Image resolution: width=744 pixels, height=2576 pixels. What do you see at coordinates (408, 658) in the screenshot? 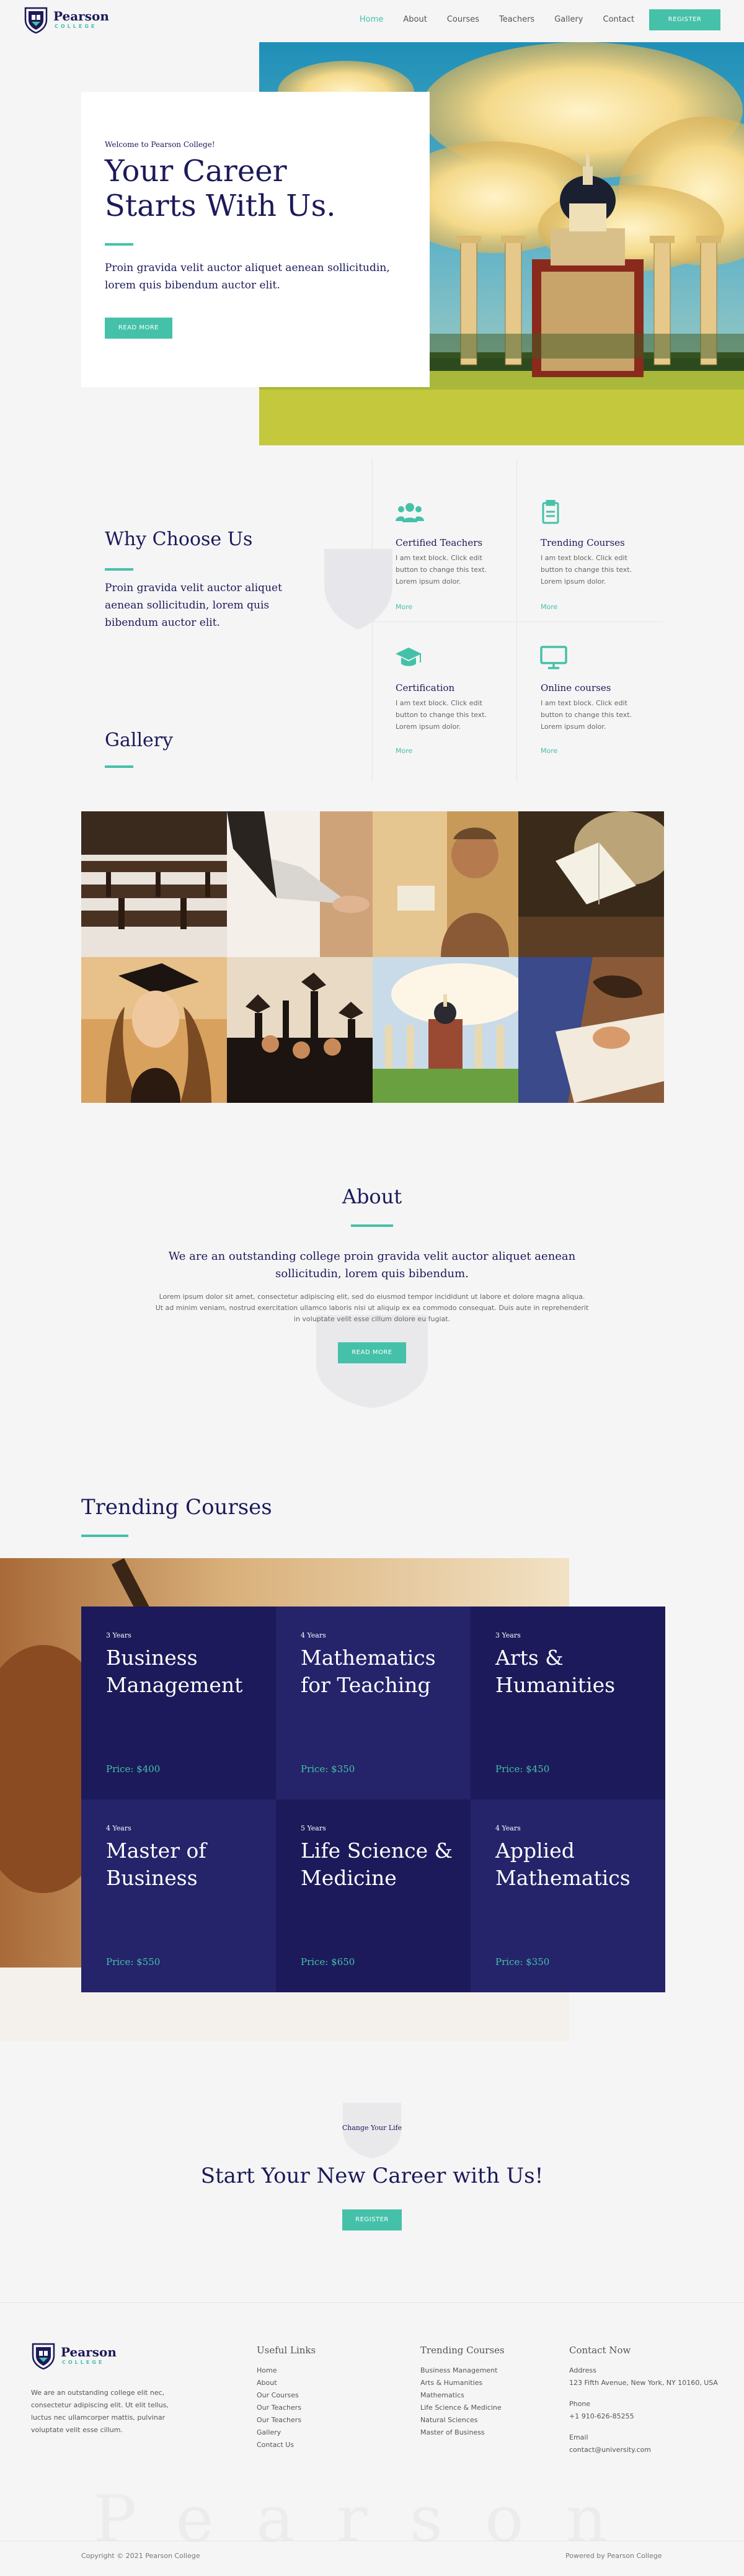
I see `graduation-cap-icon` at bounding box center [408, 658].